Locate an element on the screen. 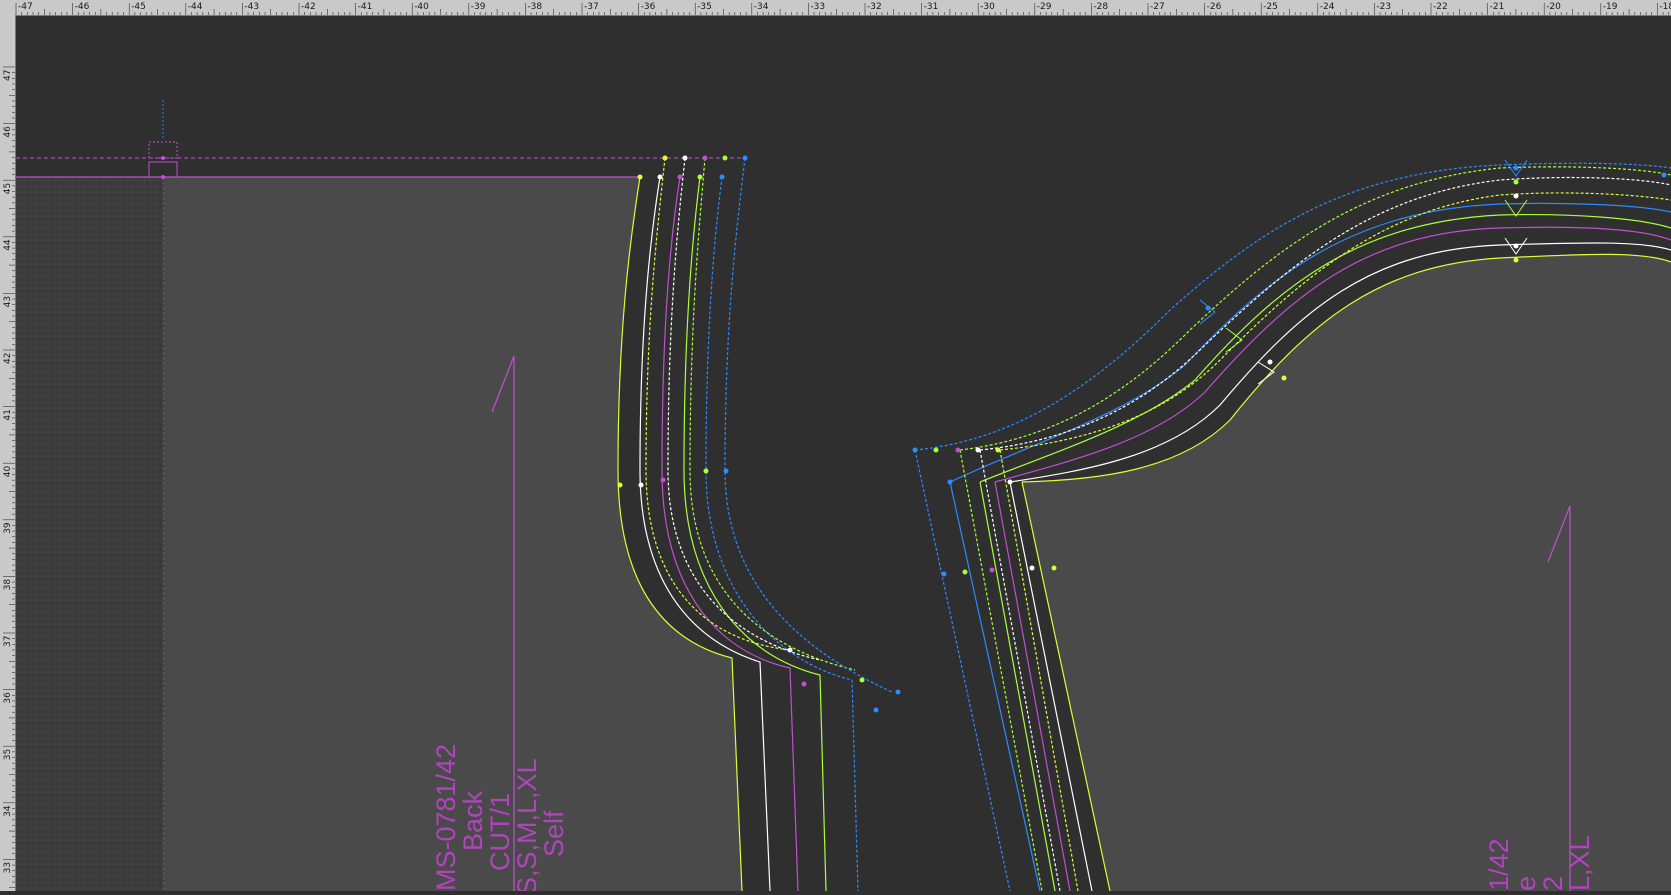 The image size is (1671, 895). ruler-tick-label: -34 is located at coordinates (761, 7).